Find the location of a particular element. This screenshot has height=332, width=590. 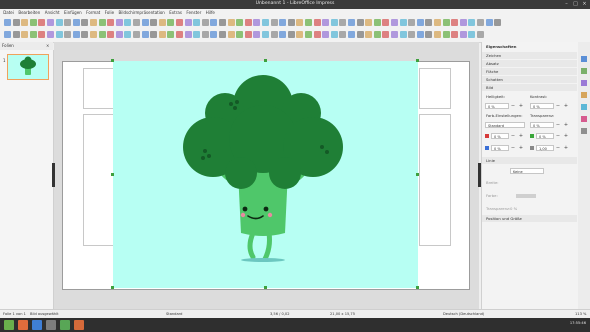

blue-decrease-button: − is located at coordinates (513, 148).